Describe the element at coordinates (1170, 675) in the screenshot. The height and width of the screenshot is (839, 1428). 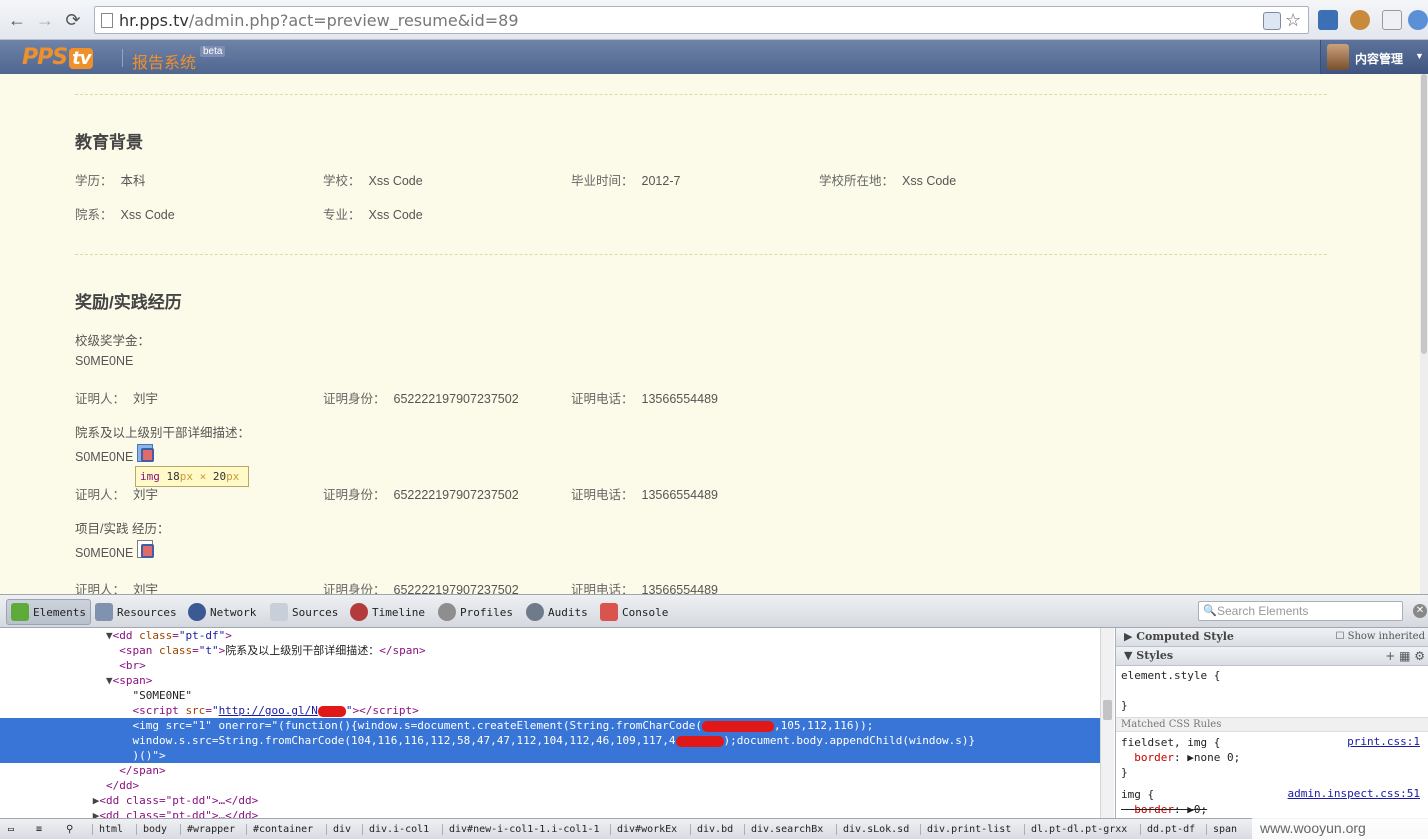
I see `element-style-rule: element.style {` at that location.